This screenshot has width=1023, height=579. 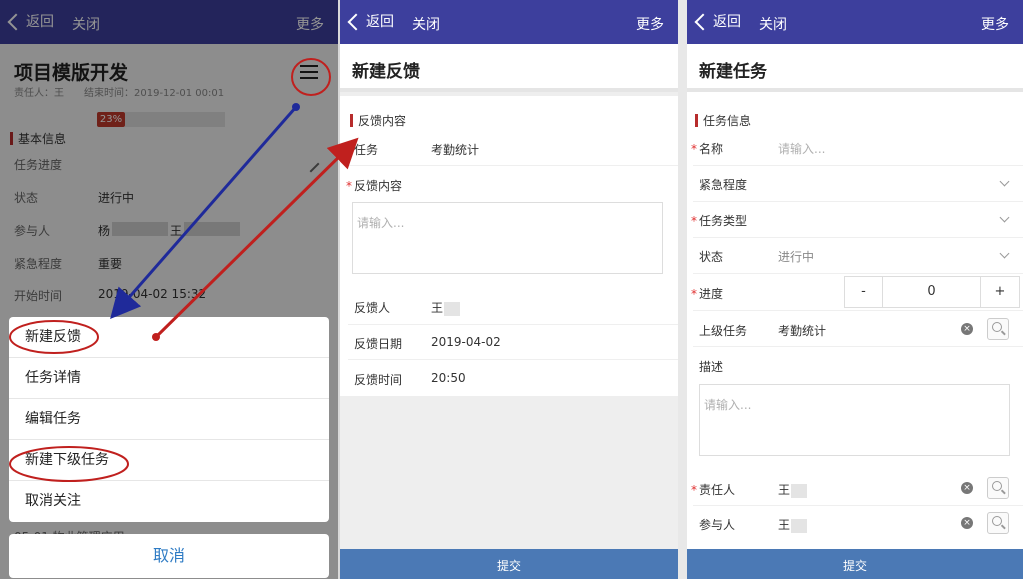 I want to click on cancel-button: 取消, so click(x=169, y=556).